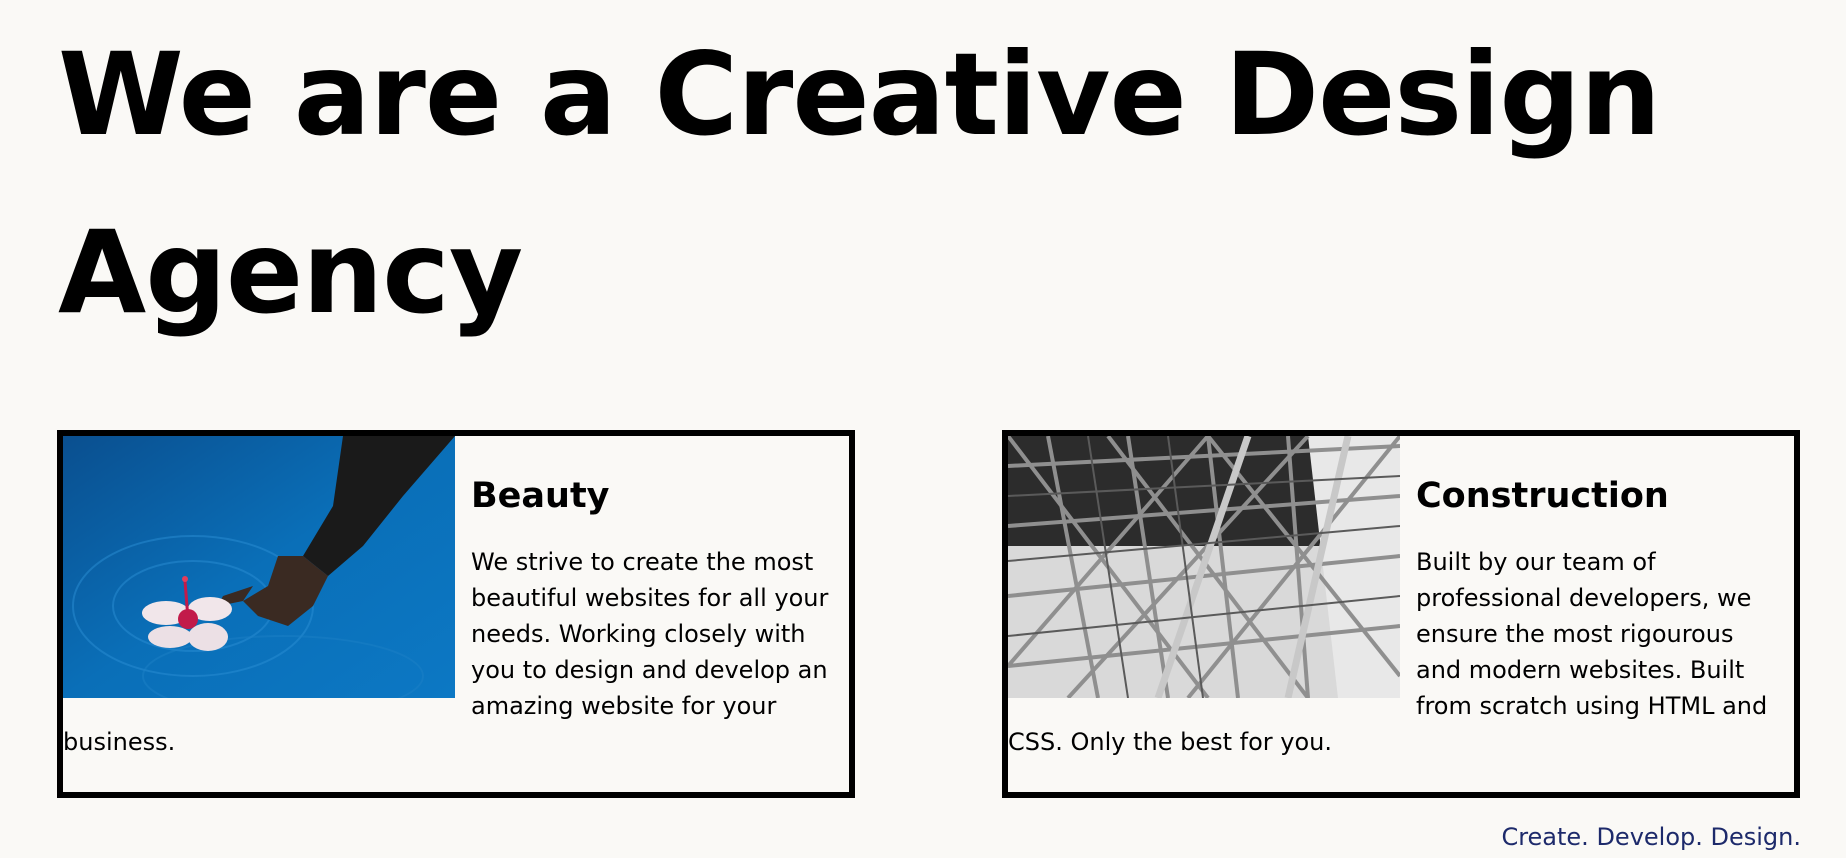  Describe the element at coordinates (1204, 567) in the screenshot. I see `steel-structure-photo` at that location.